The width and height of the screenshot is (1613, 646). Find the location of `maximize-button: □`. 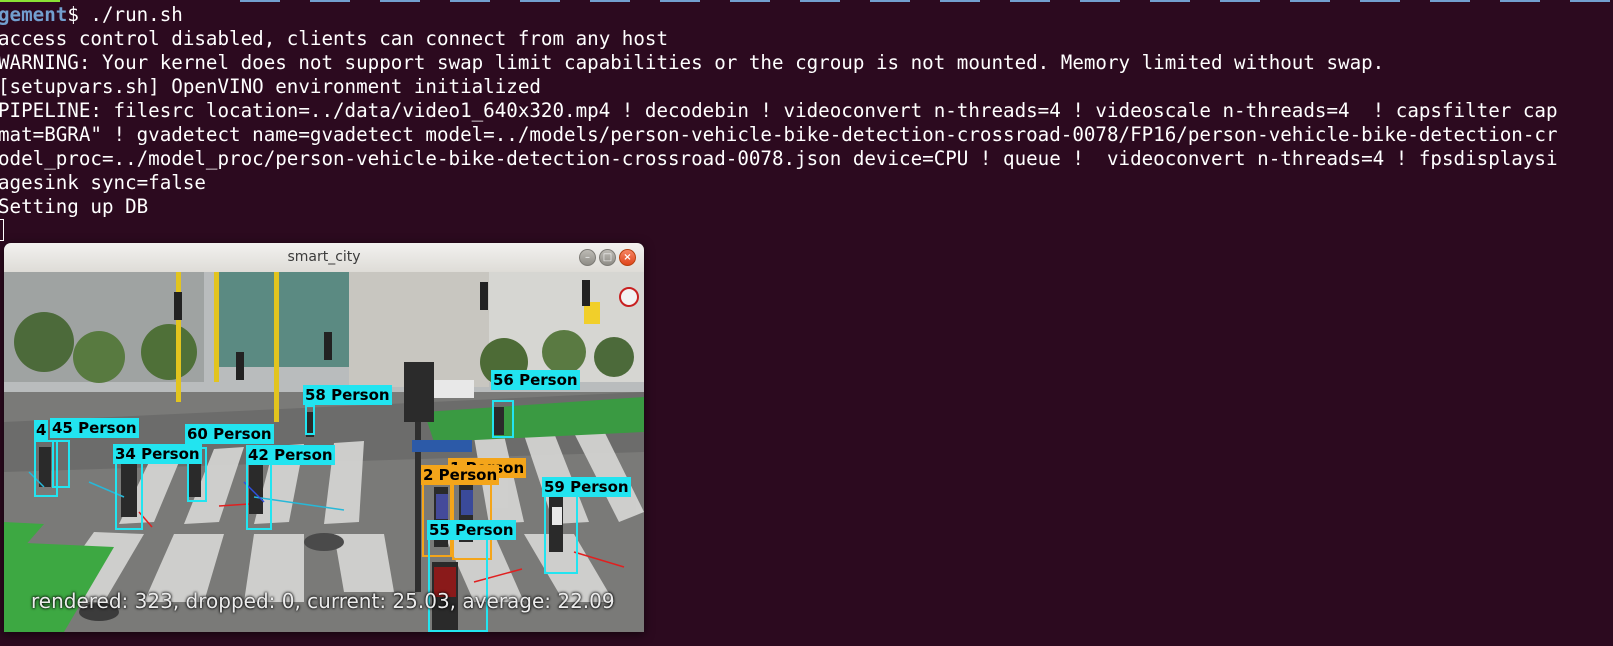

maximize-button: □ is located at coordinates (607, 257).